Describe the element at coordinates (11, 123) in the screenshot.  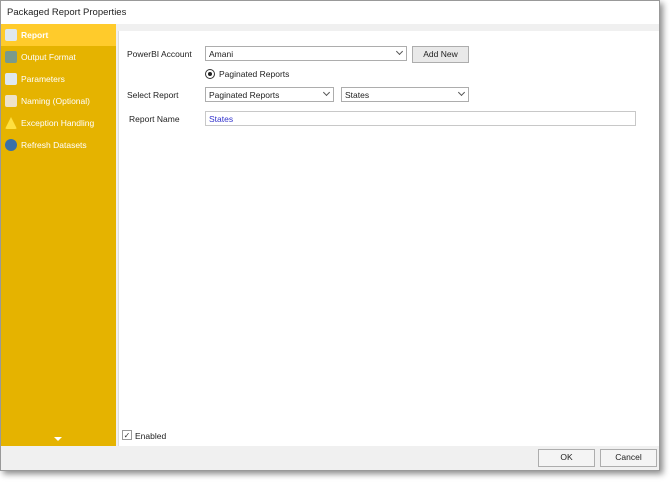
I see `warning-icon` at that location.